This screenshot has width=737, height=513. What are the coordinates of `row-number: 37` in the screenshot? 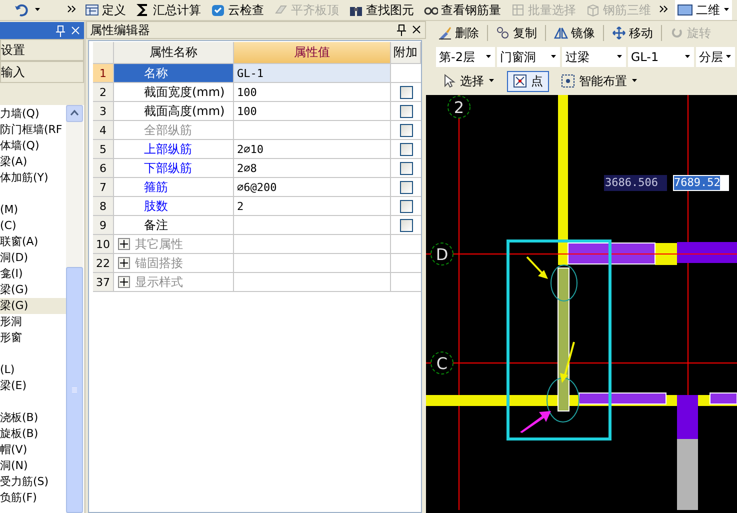 It's located at (103, 282).